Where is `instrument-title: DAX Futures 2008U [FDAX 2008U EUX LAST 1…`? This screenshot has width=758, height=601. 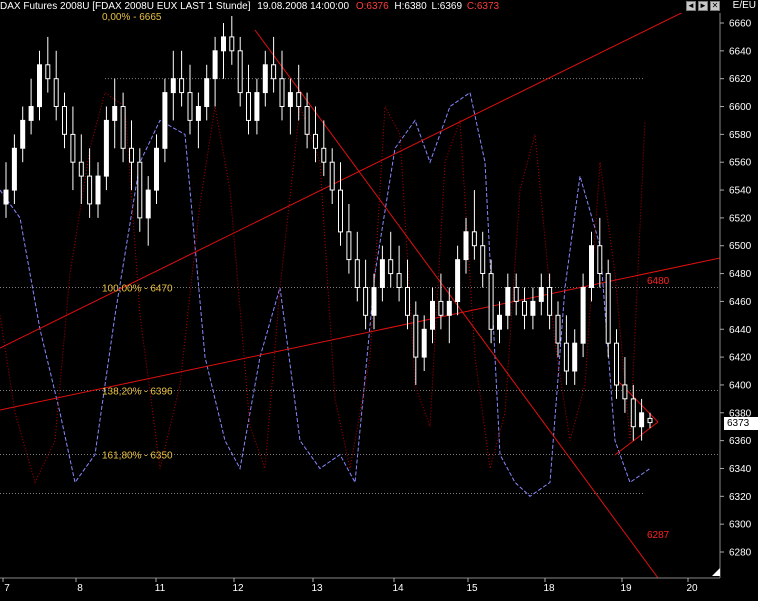
instrument-title: DAX Futures 2008U [FDAX 2008U EUX LAST 1… is located at coordinates (125, 6).